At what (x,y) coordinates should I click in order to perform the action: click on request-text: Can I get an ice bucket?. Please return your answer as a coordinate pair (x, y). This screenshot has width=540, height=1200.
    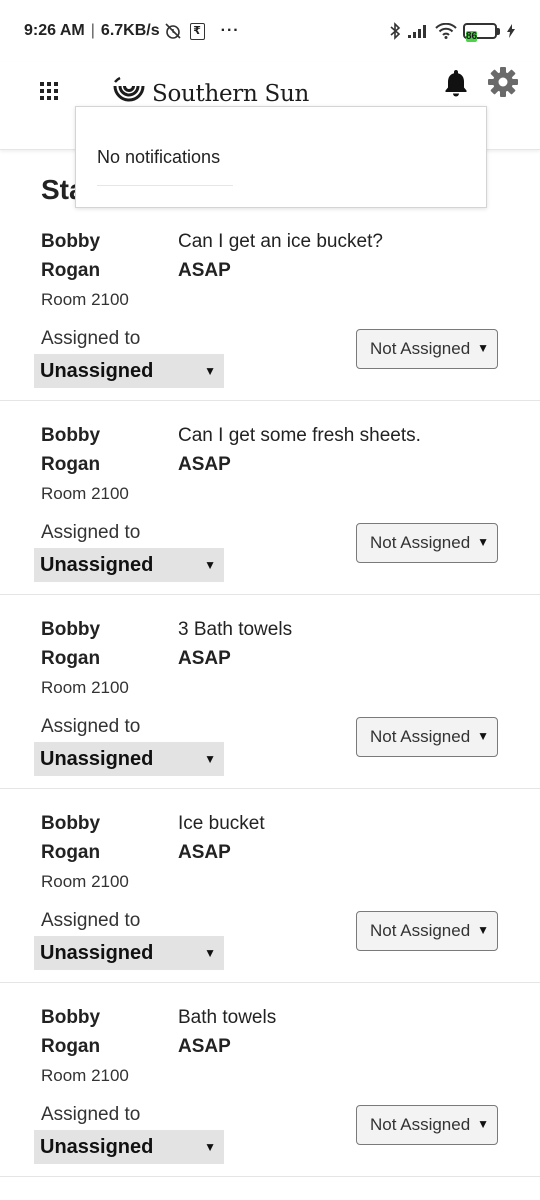
    Looking at the image, I should click on (280, 241).